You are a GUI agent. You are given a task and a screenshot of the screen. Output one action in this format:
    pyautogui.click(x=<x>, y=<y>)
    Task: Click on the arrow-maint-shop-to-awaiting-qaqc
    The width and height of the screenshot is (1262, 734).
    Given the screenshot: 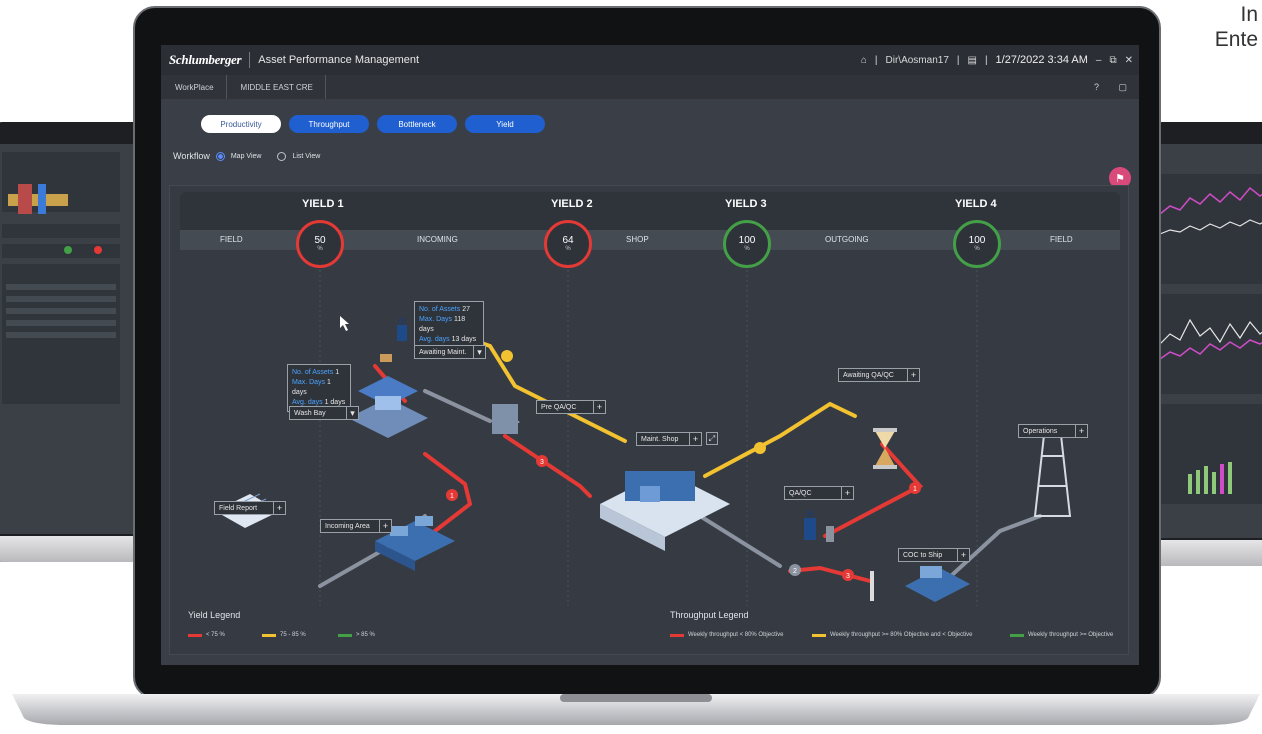 What is the action you would take?
    pyautogui.click(x=780, y=439)
    